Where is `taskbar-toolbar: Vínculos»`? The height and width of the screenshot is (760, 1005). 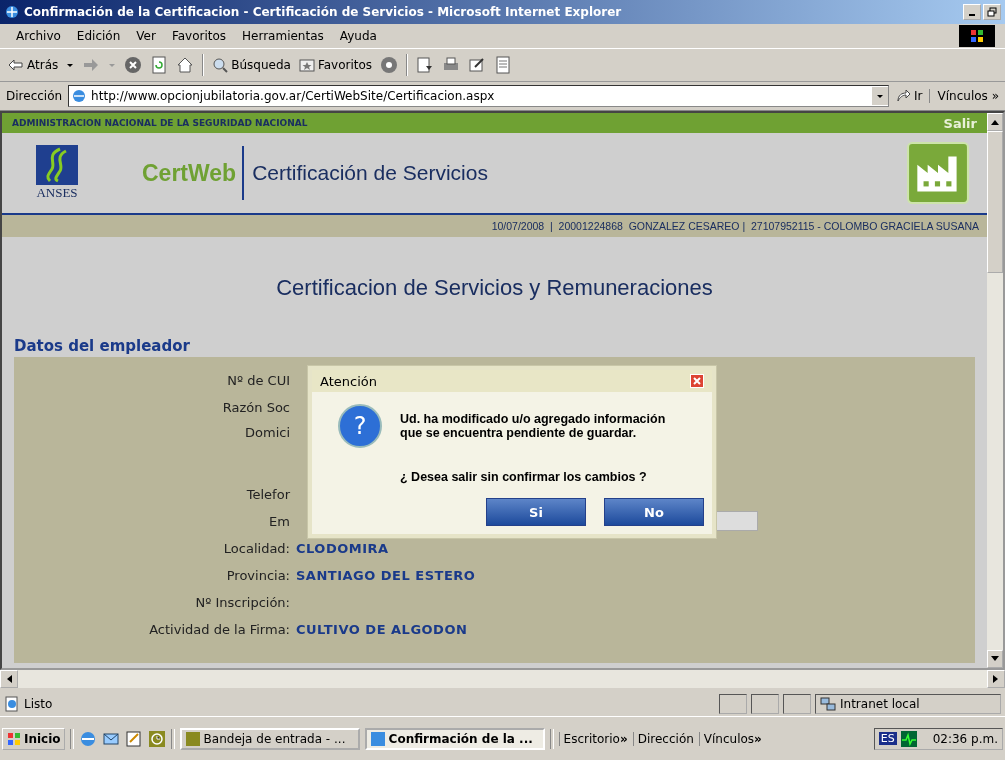 taskbar-toolbar: Vínculos» is located at coordinates (730, 738).